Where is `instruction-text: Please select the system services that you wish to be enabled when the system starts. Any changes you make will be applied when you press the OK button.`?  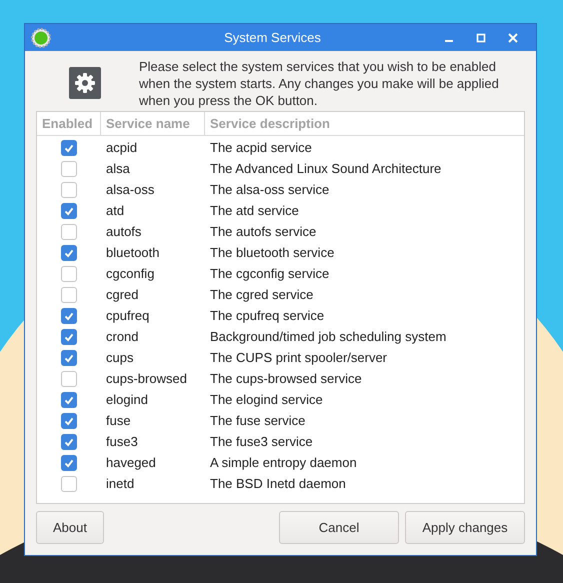
instruction-text: Please select the system services that you wish to be enabled when the system starts. Any changes you make will be applied when you press the OK button. is located at coordinates (319, 83).